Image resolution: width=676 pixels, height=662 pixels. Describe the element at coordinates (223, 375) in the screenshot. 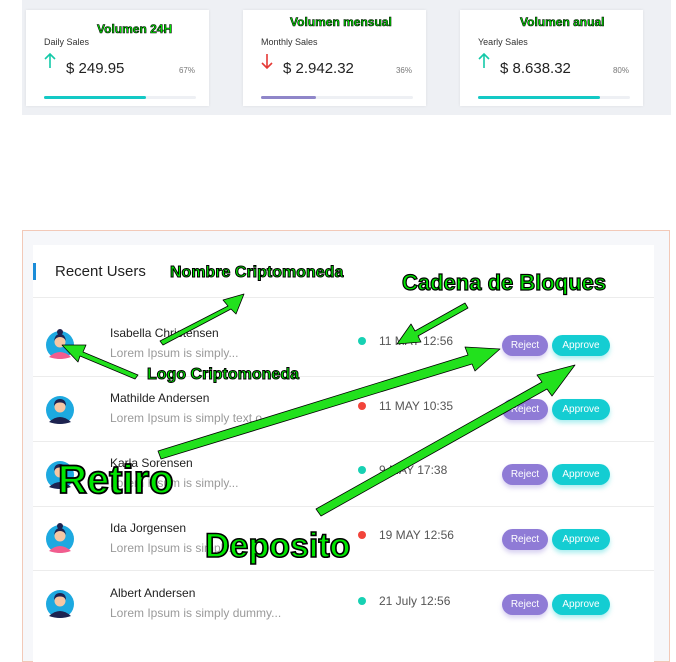

I see `annotation-label: Logo Criptomoneda` at that location.